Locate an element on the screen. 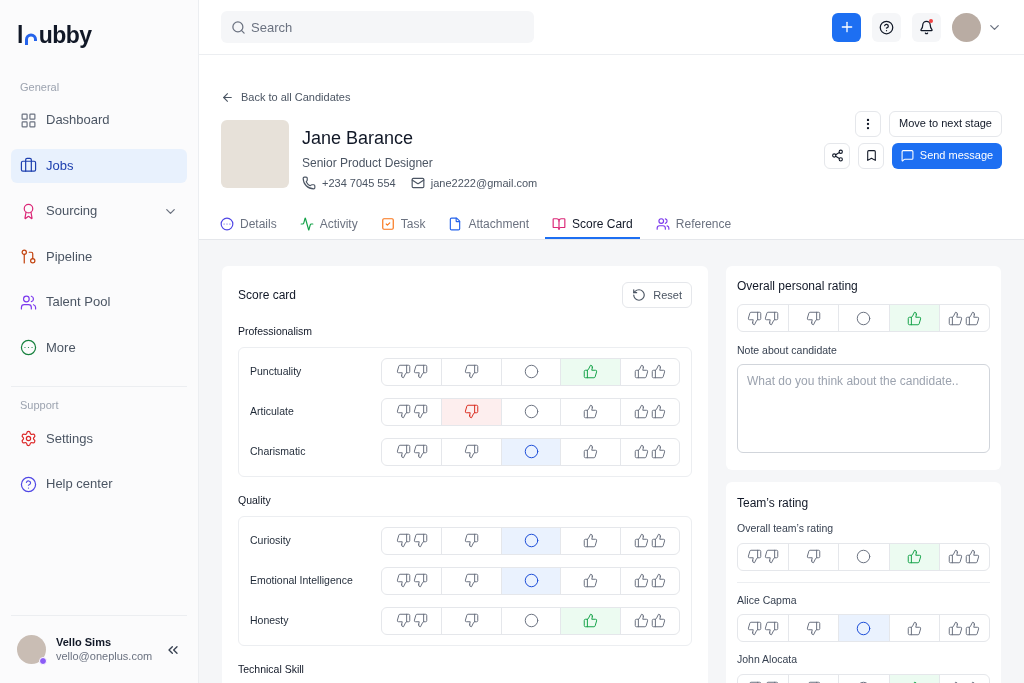  nav-item: Sourcing is located at coordinates (99, 211).